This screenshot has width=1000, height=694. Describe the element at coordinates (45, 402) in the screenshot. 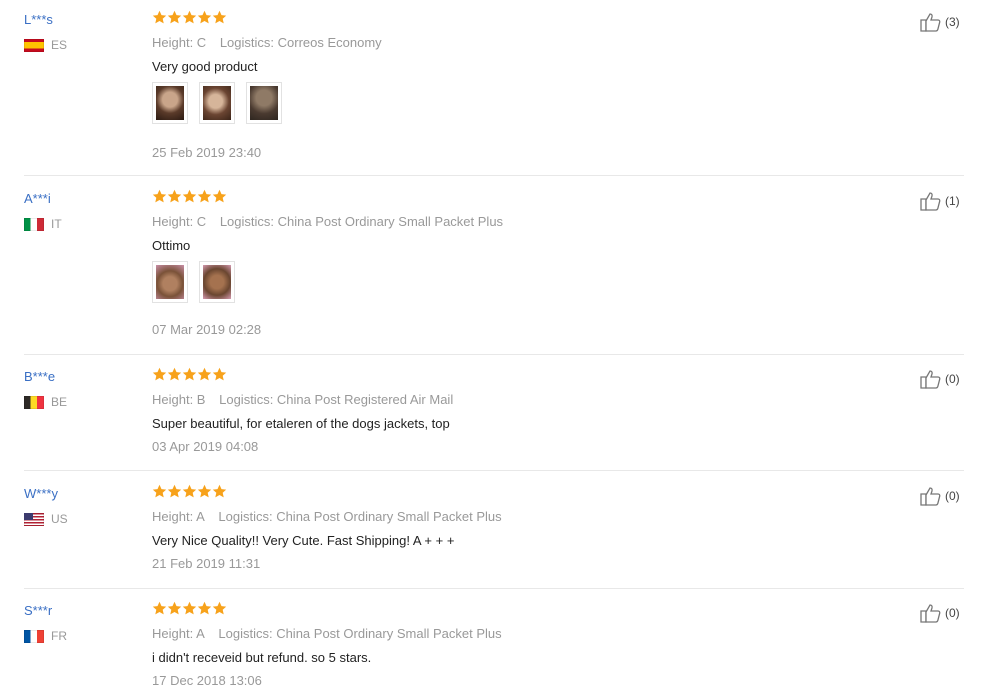

I see `reviewer-country: BE` at that location.